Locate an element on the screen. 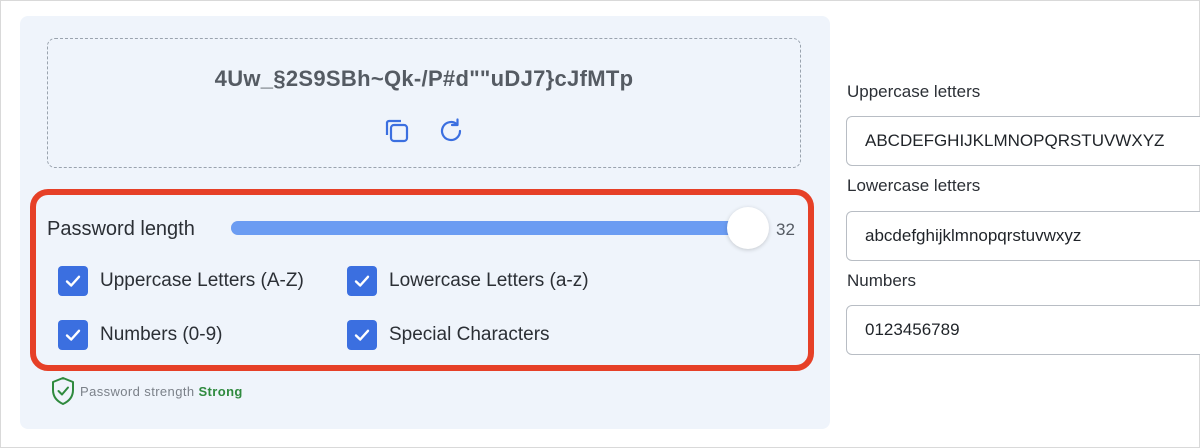 The width and height of the screenshot is (1200, 448). lowercase-option-label: Lowercase Letters (a-z) is located at coordinates (489, 280).